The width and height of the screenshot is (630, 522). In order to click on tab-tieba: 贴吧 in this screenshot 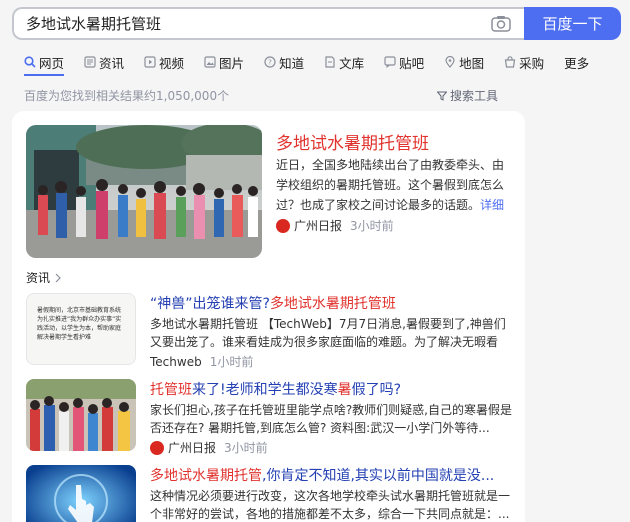, I will do `click(404, 62)`.